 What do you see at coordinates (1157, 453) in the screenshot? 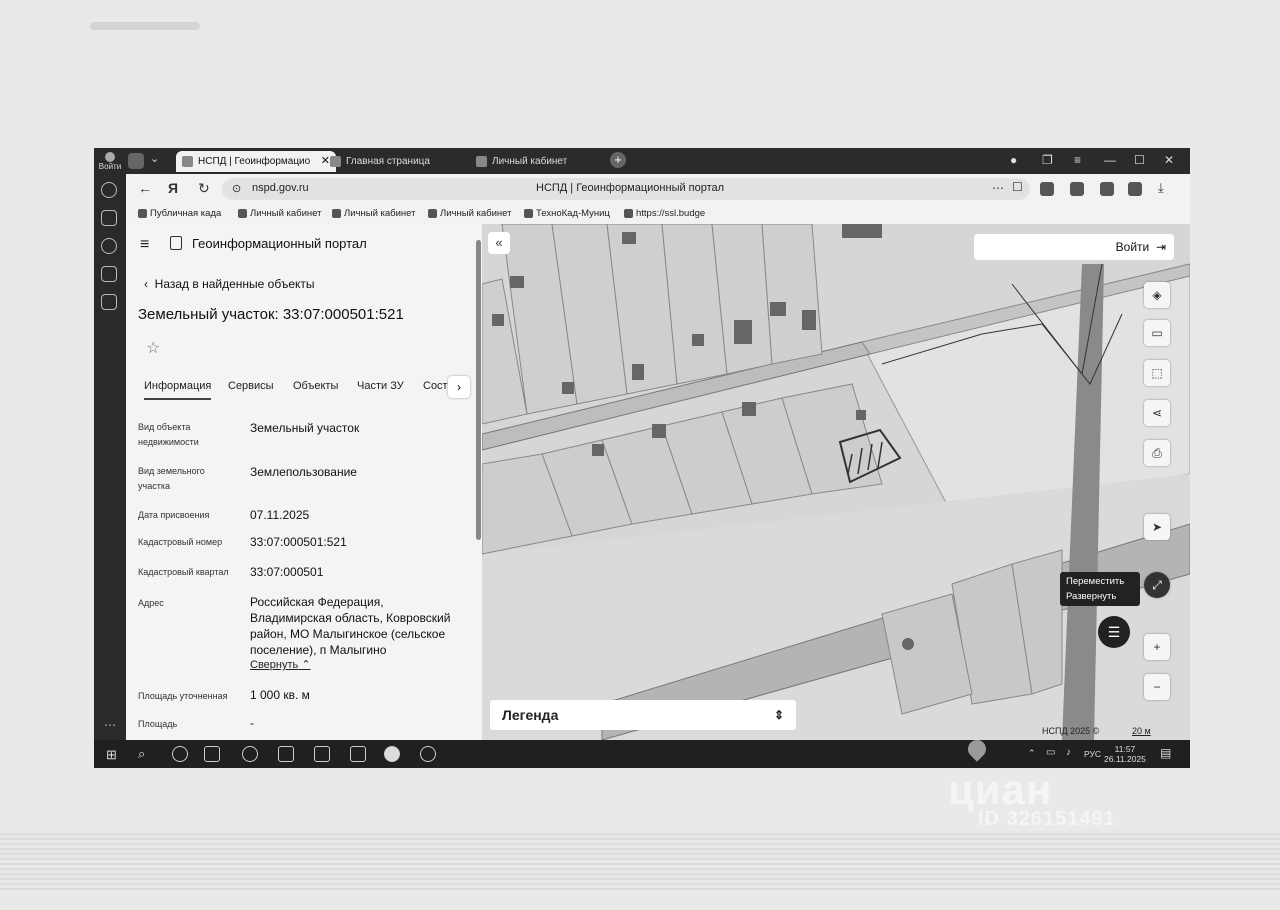
I see `print-icon: ⎙` at bounding box center [1157, 453].